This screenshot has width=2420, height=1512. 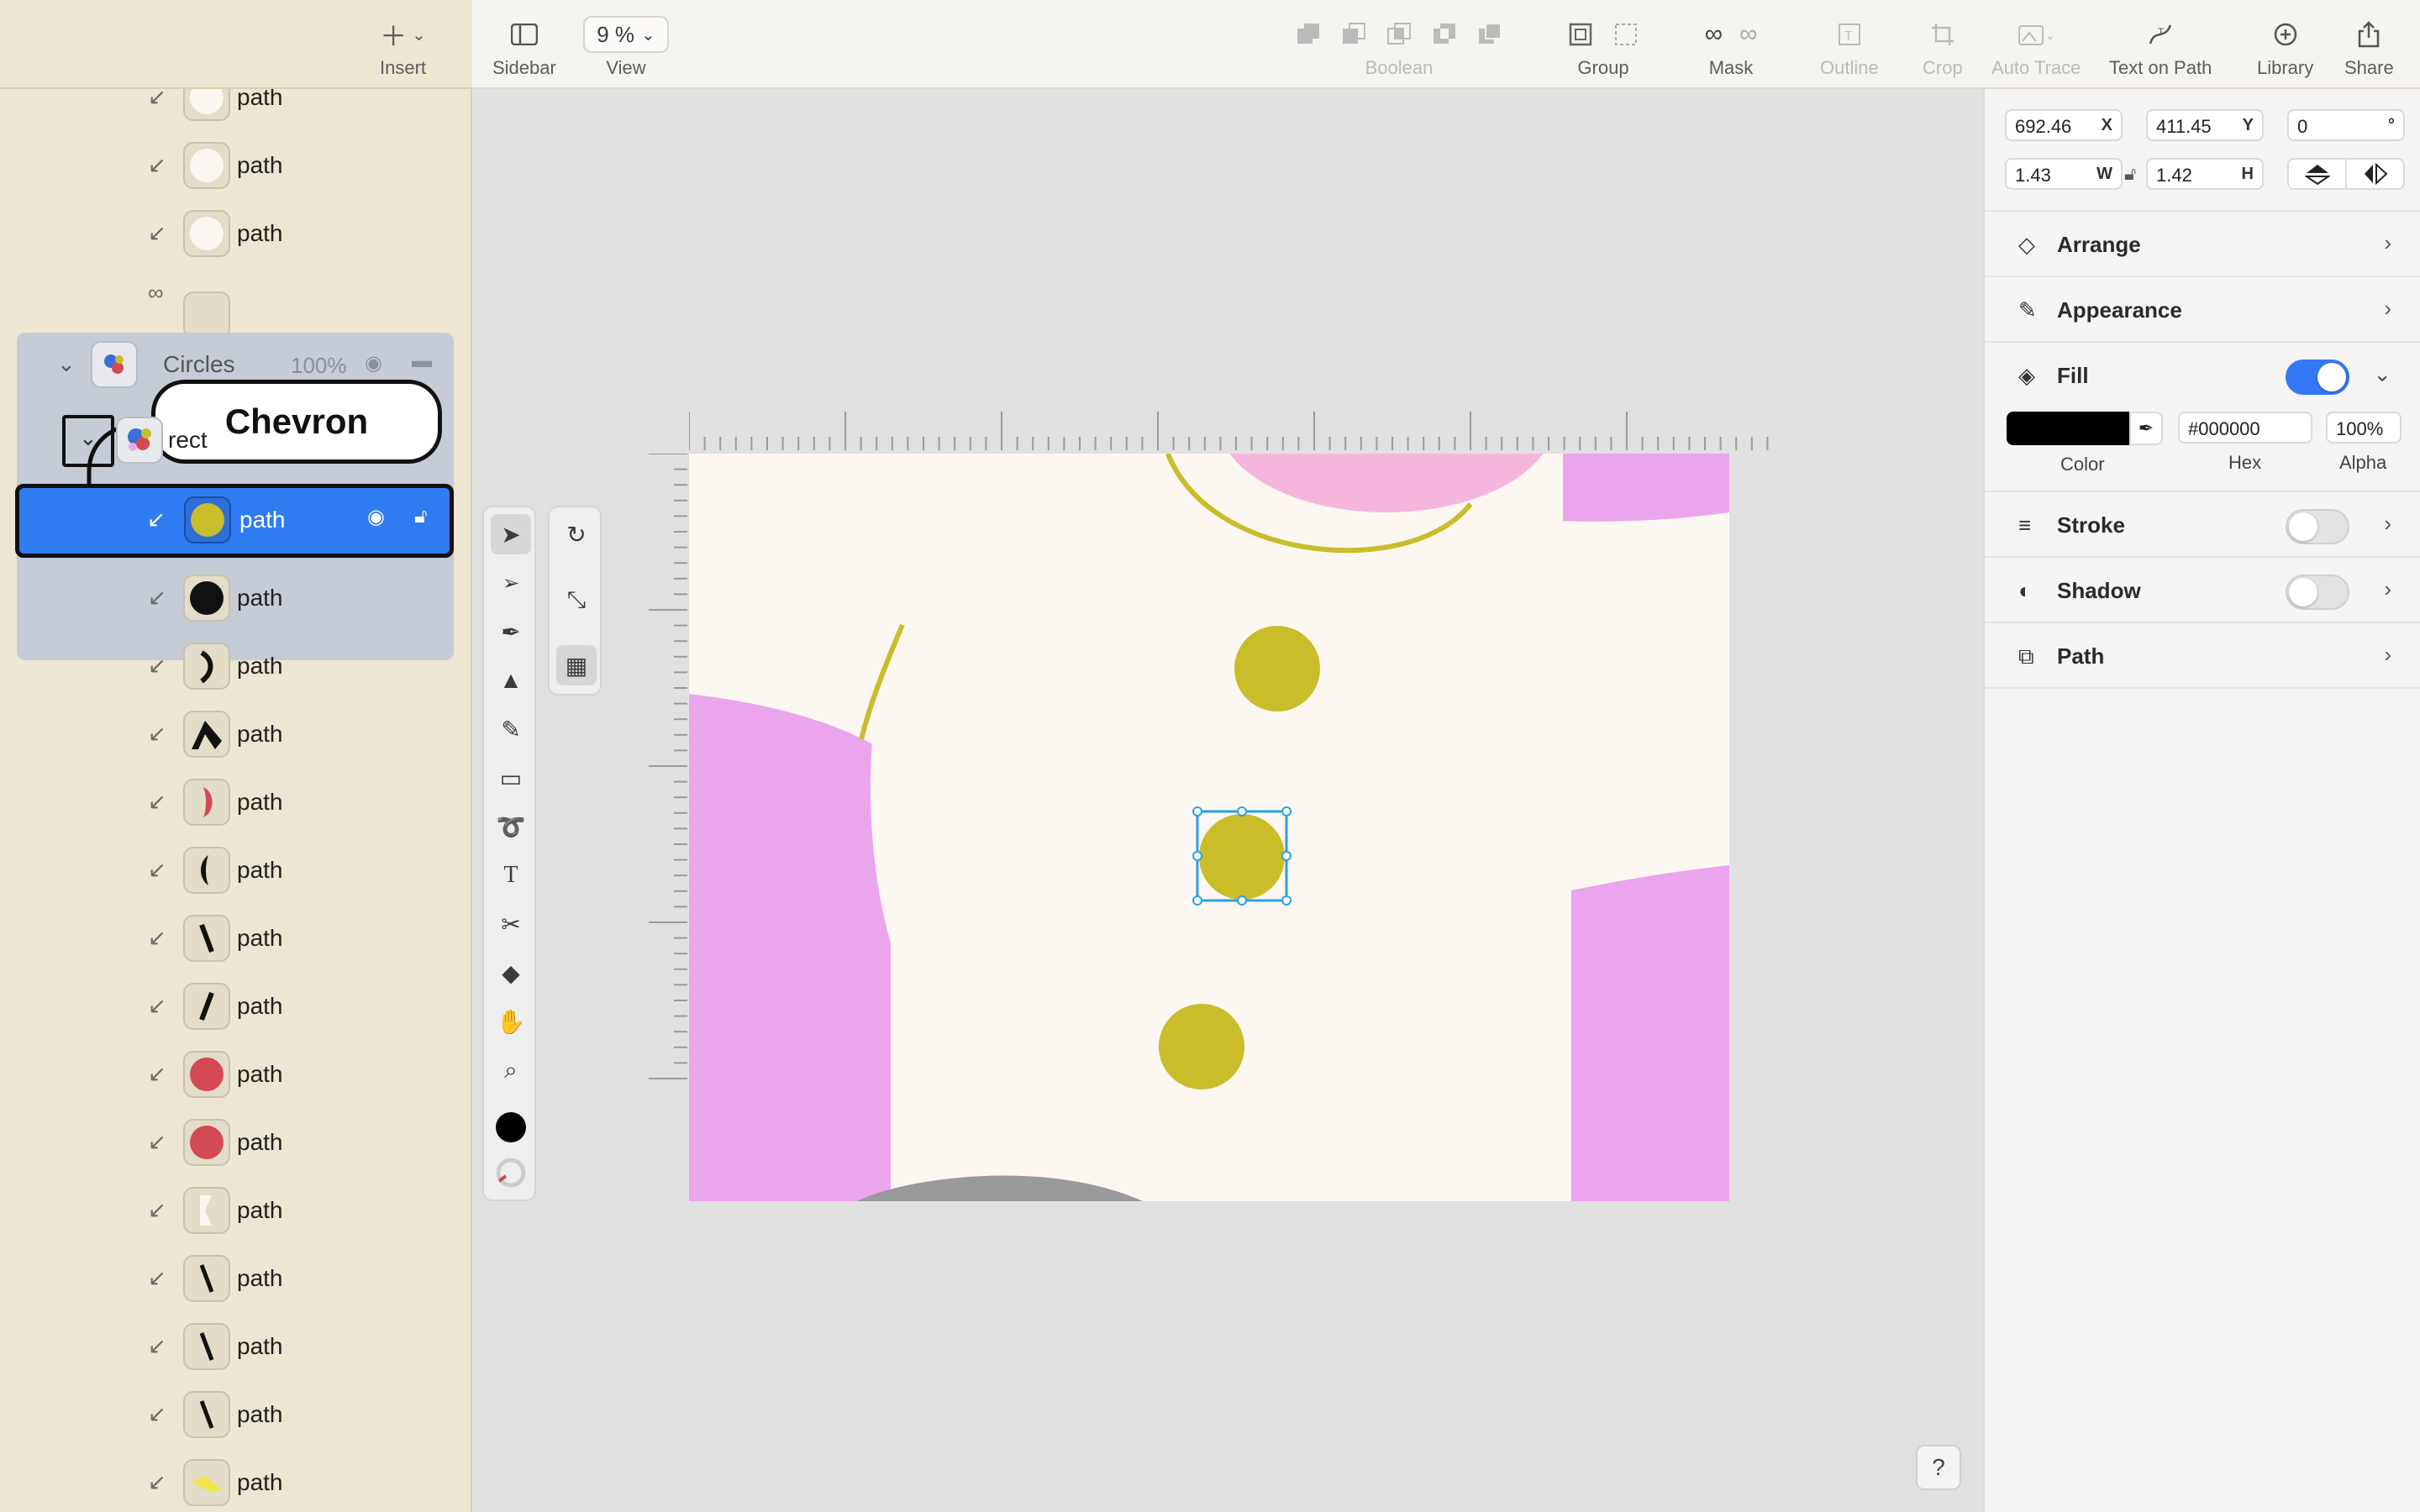 What do you see at coordinates (511, 826) in the screenshot?
I see `lasso-tool: ➰` at bounding box center [511, 826].